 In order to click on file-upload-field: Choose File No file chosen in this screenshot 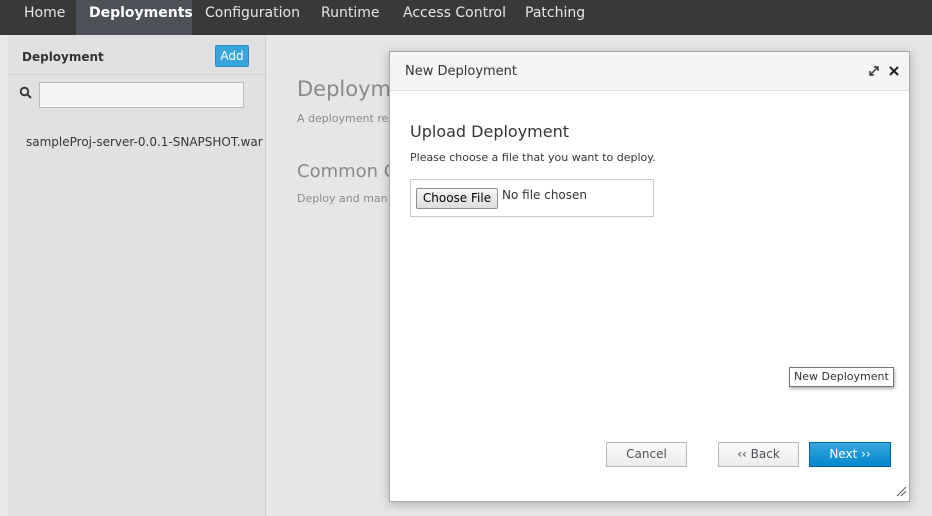, I will do `click(532, 198)`.